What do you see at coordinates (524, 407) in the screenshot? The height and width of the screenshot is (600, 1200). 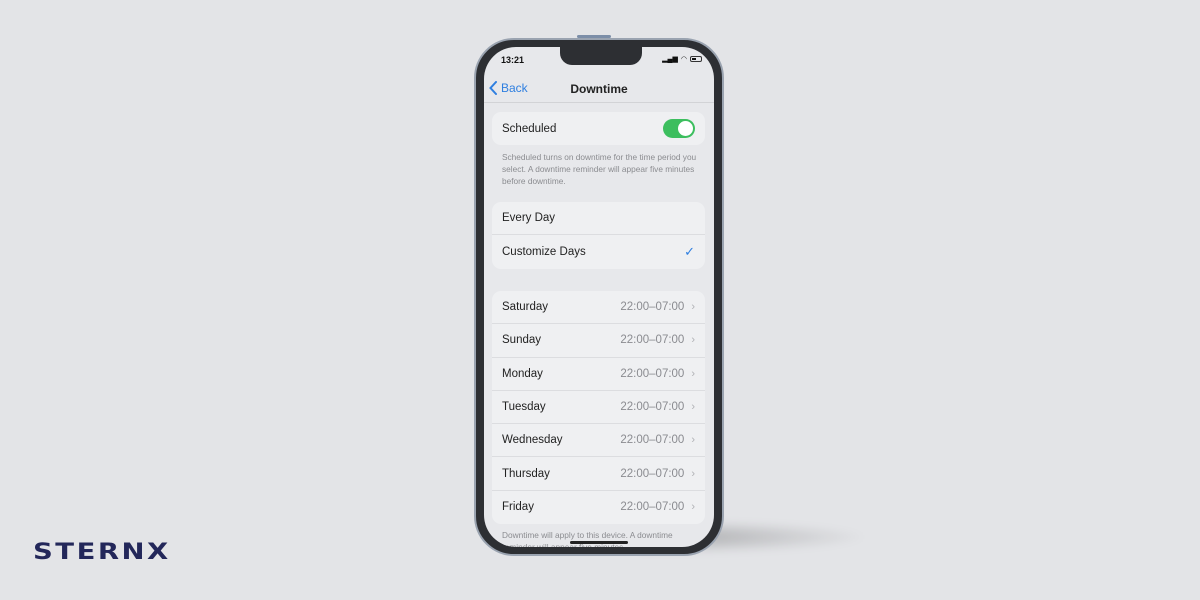 I see `day-label: Tuesday` at bounding box center [524, 407].